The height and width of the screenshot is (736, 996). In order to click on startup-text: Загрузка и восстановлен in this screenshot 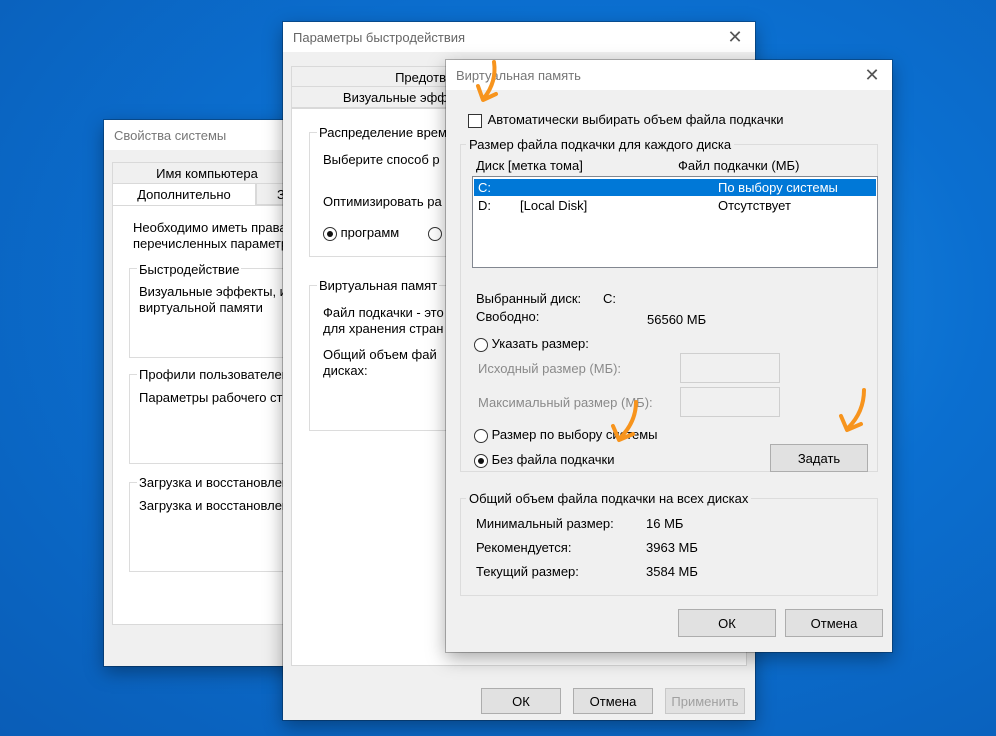, I will do `click(214, 505)`.